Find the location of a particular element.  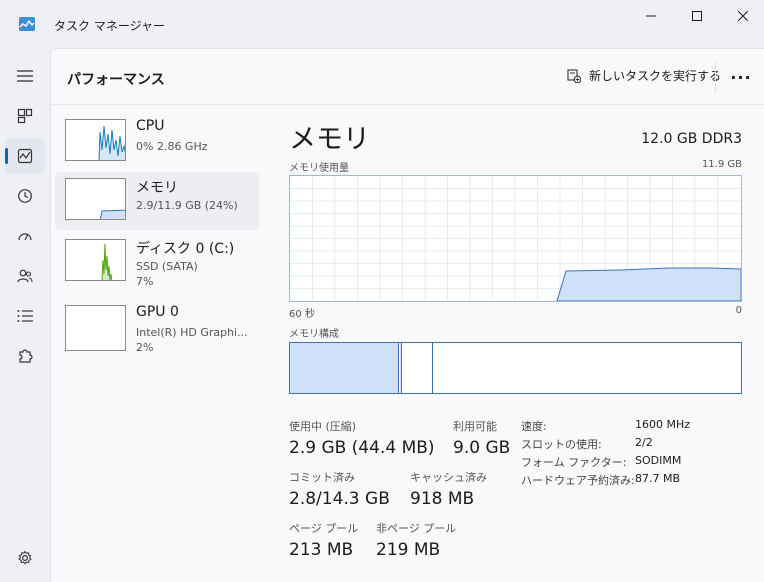

nav-item-services is located at coordinates (25, 356).